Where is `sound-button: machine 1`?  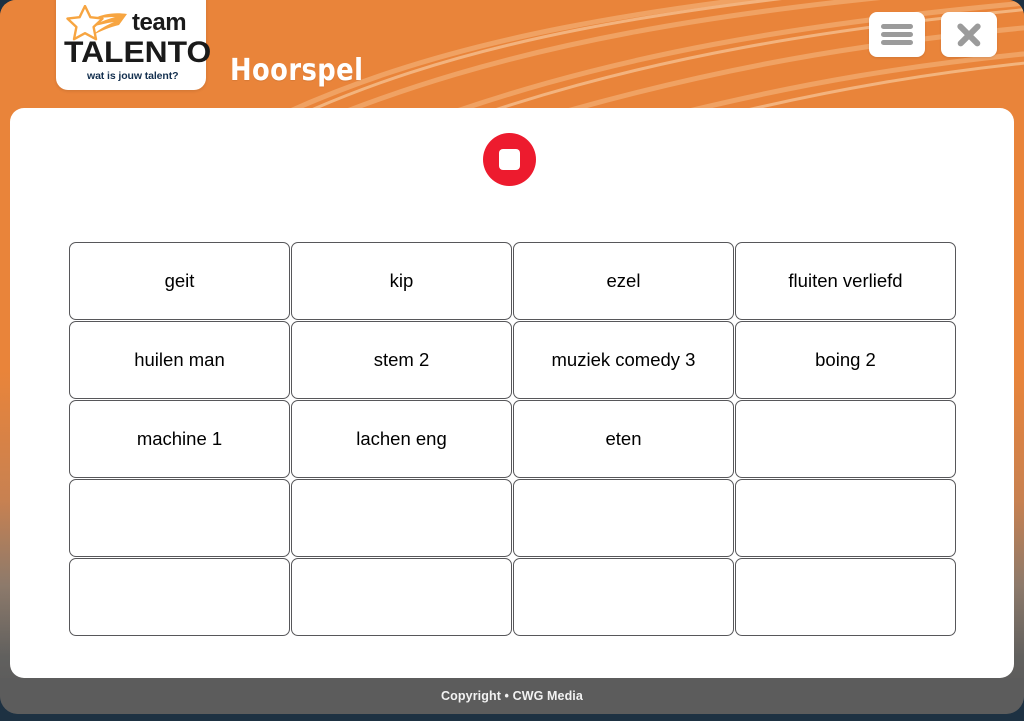
sound-button: machine 1 is located at coordinates (179, 439).